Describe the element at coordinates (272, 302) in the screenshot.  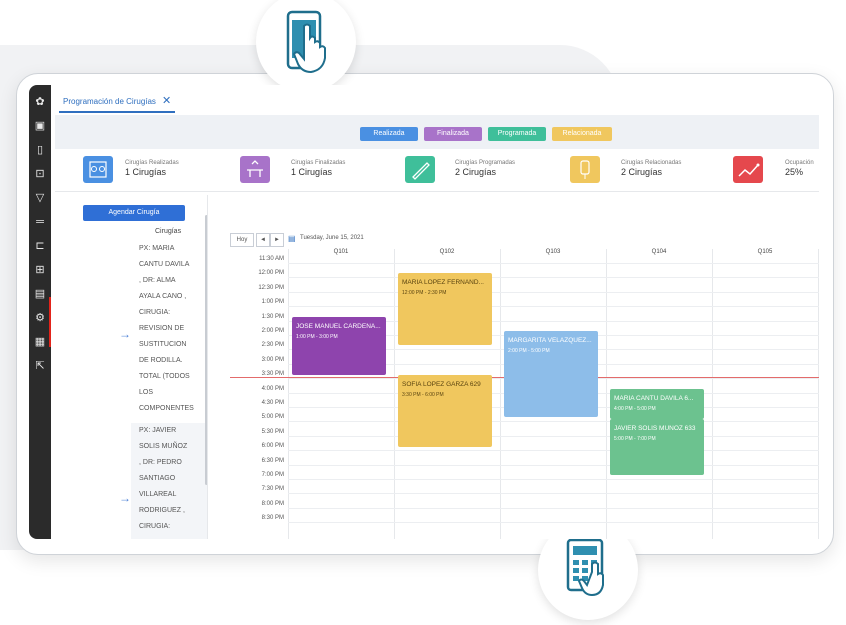
I see `time-label: 1:00 PM` at that location.